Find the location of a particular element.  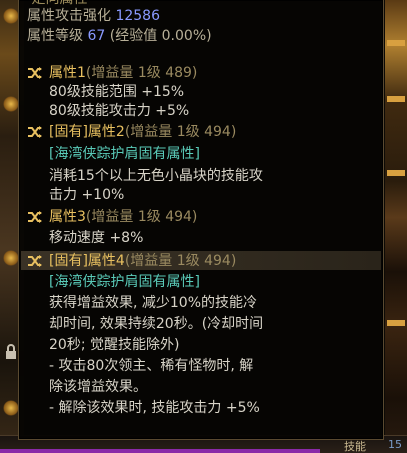

attack-value: 12586 is located at coordinates (137, 16).